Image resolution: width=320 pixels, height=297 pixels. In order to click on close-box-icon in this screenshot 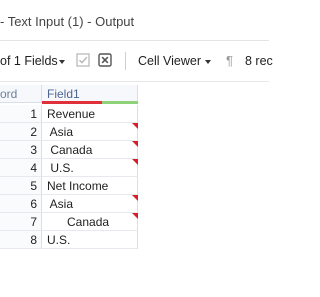, I will do `click(105, 60)`.